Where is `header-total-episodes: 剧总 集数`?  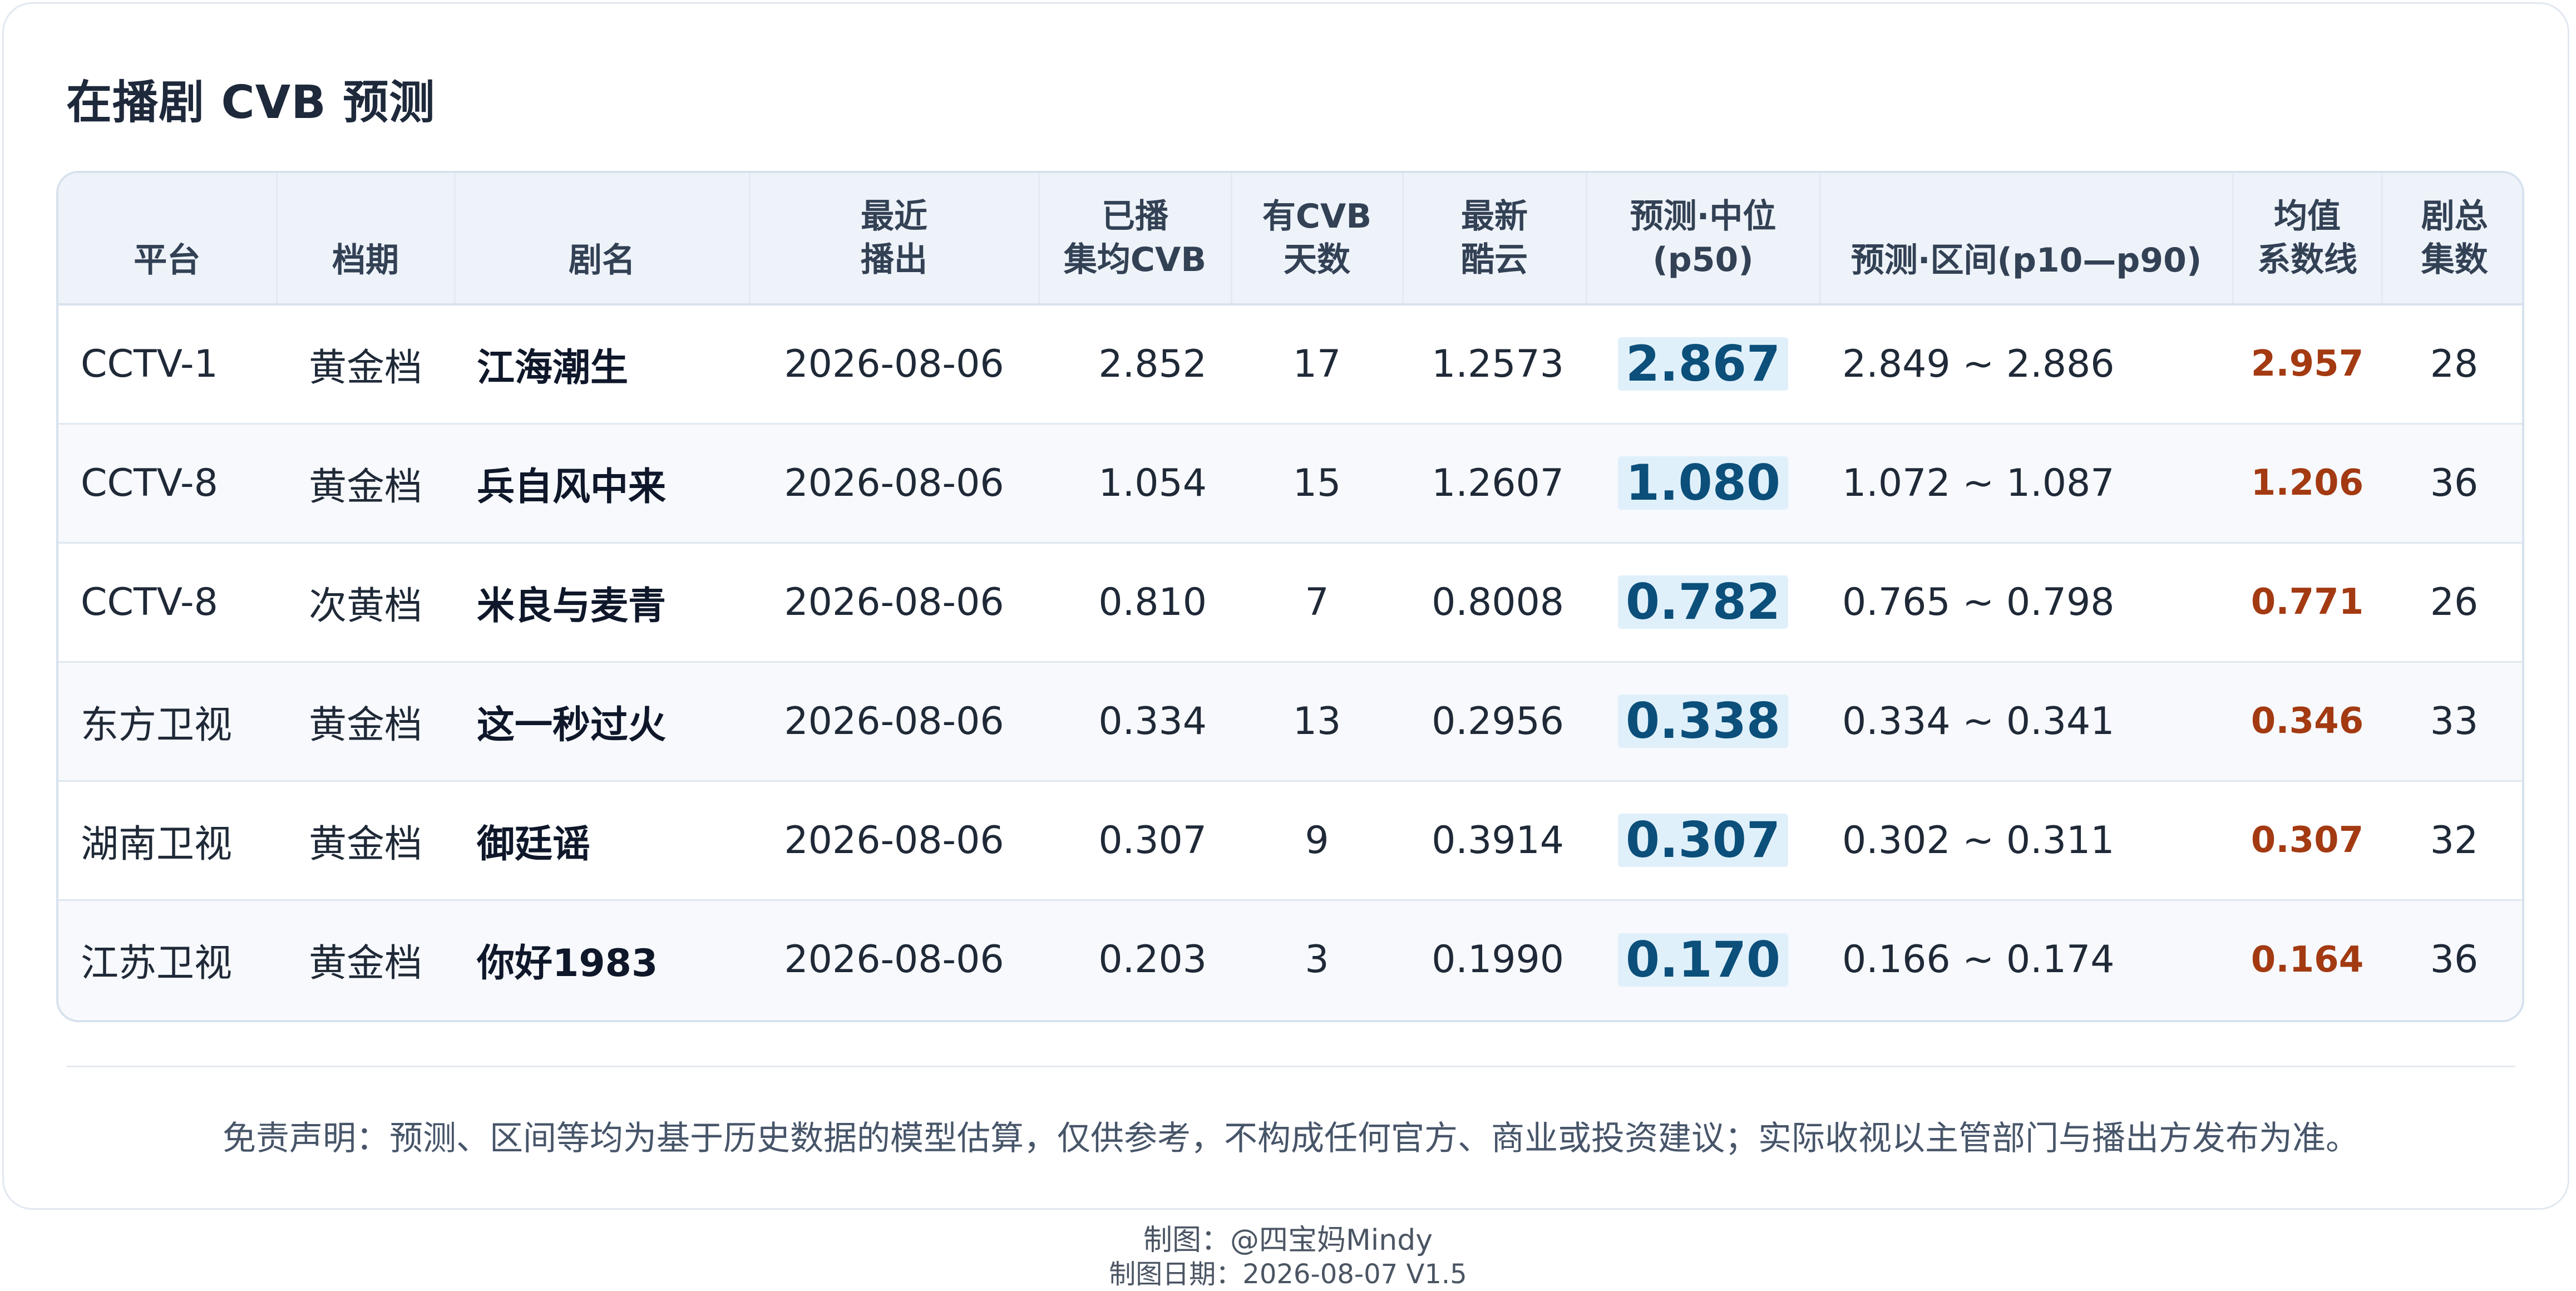 header-total-episodes: 剧总 集数 is located at coordinates (2452, 239).